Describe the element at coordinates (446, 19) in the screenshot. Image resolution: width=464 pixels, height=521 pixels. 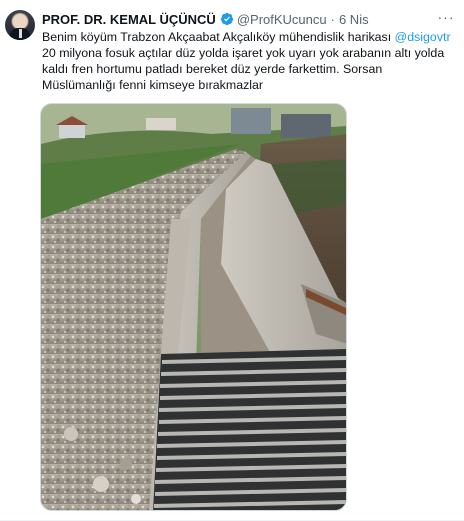
I see `more-options-icon: ···` at that location.